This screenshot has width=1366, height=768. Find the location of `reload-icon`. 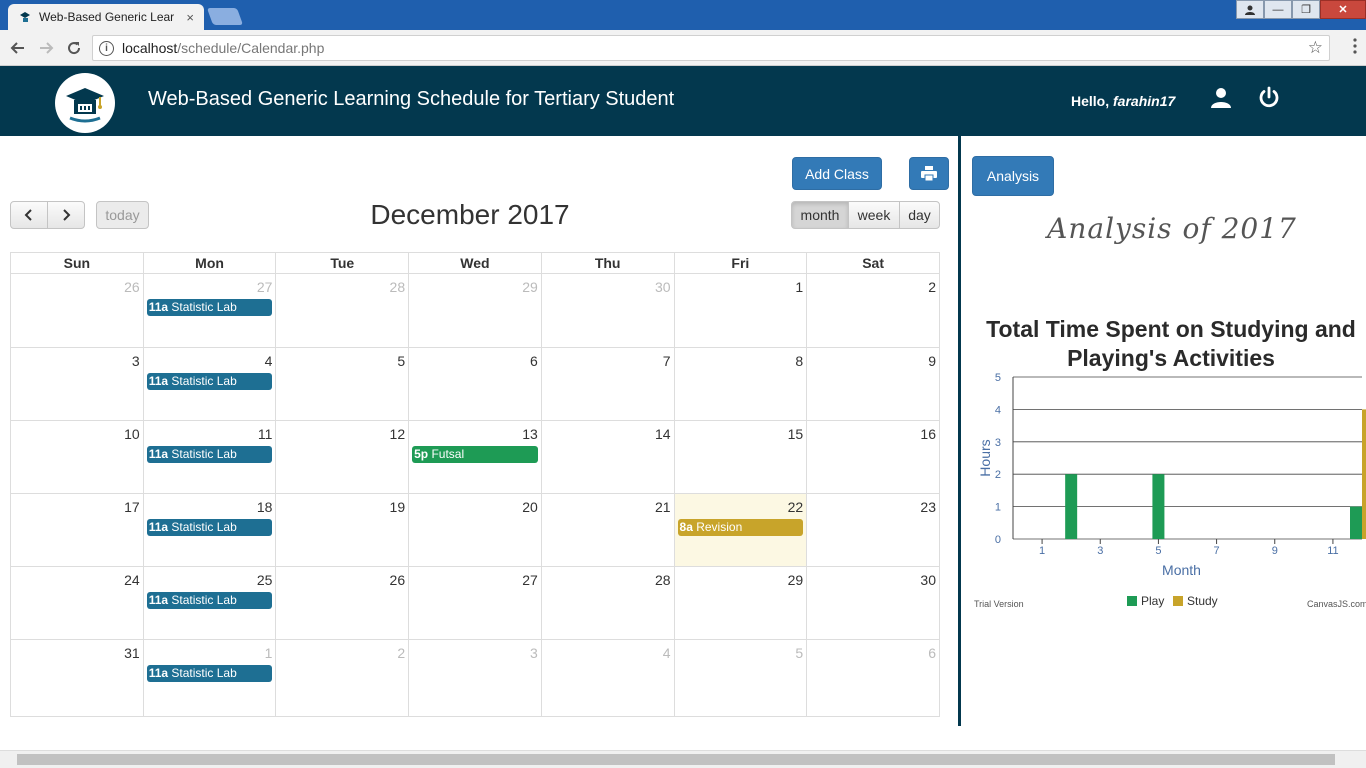

reload-icon is located at coordinates (74, 48).